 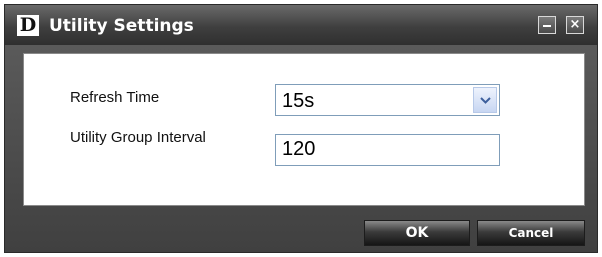 What do you see at coordinates (387, 100) in the screenshot?
I see `refresh-time-select: 15s` at bounding box center [387, 100].